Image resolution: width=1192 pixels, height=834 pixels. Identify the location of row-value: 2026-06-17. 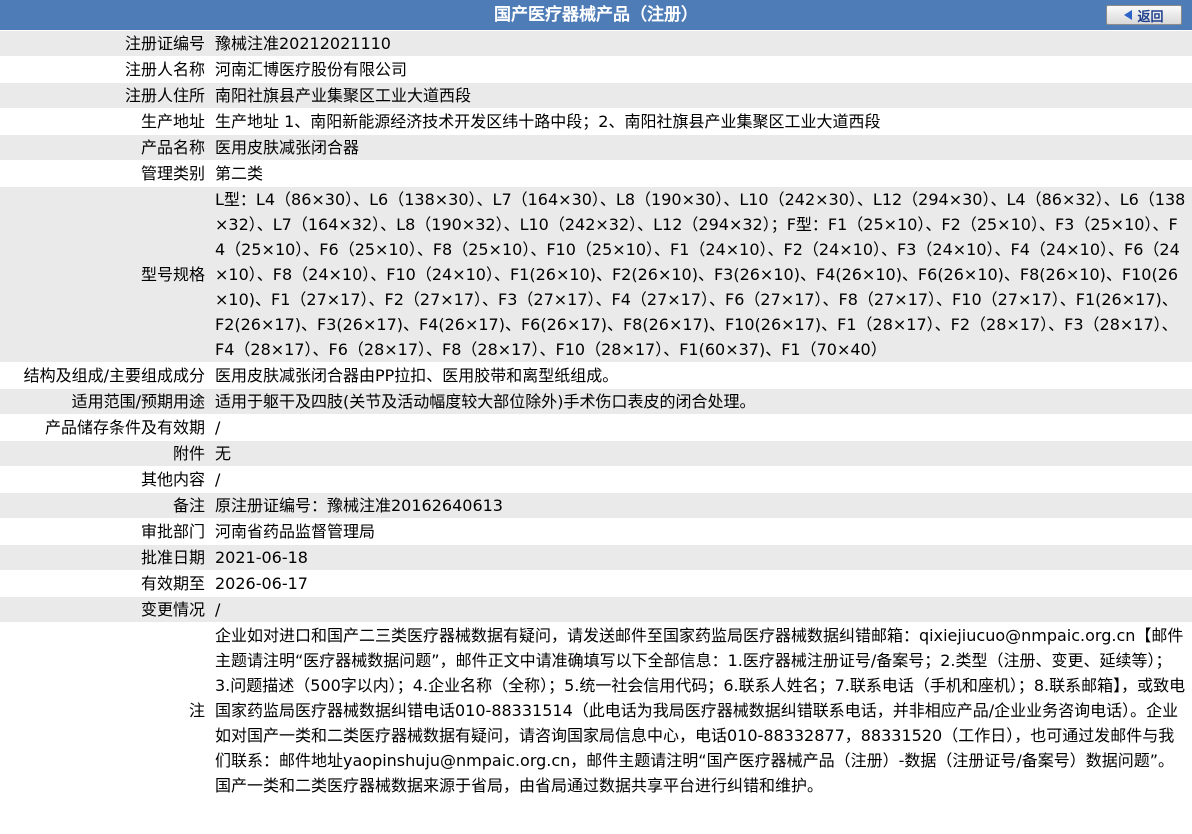
(698, 583).